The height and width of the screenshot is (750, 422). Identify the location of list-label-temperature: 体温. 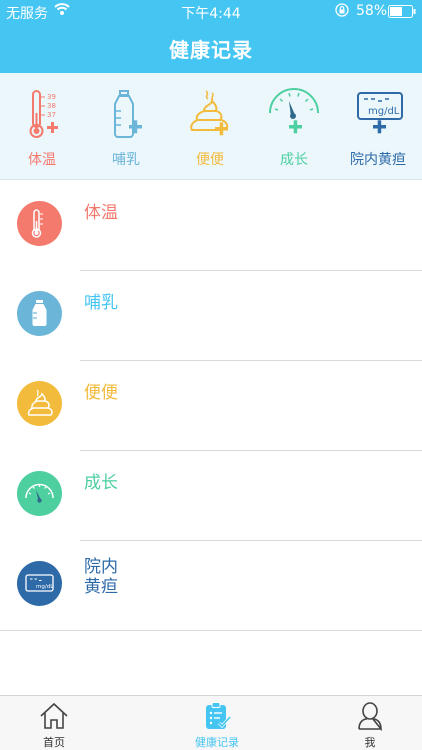
(101, 213).